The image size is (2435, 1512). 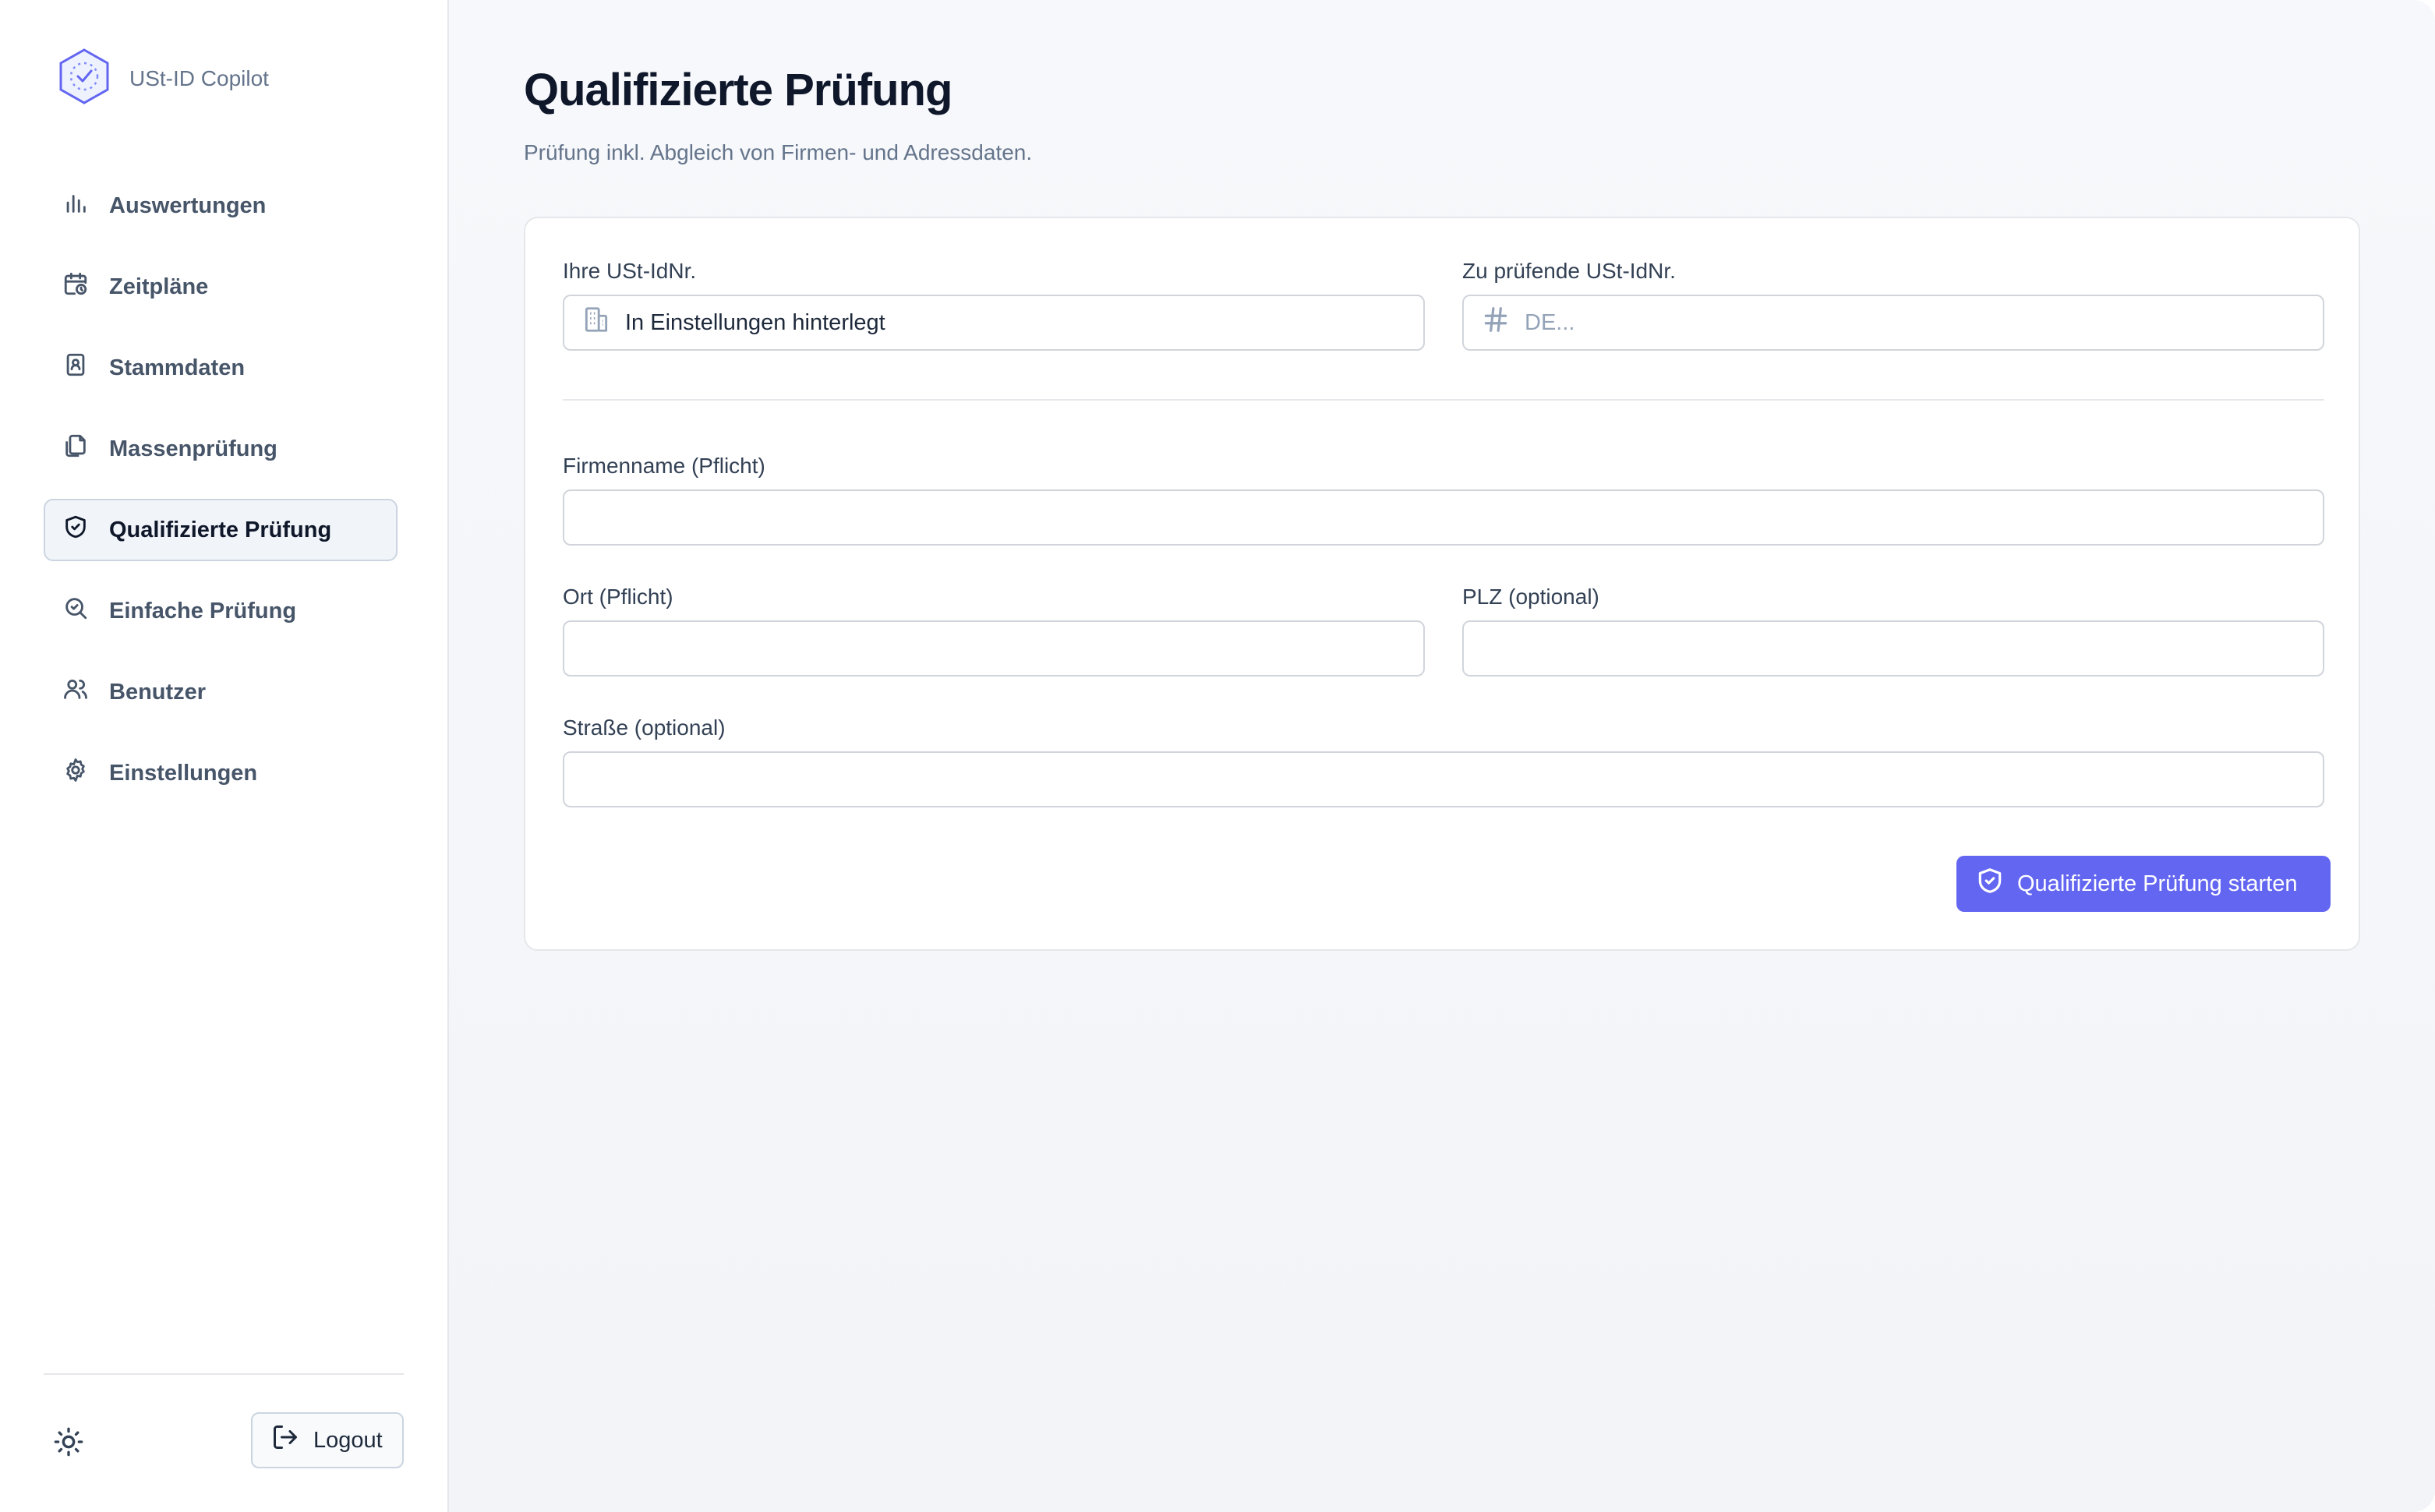 I want to click on sidebar-item-label: Qualifizierte Prüfung, so click(x=220, y=529).